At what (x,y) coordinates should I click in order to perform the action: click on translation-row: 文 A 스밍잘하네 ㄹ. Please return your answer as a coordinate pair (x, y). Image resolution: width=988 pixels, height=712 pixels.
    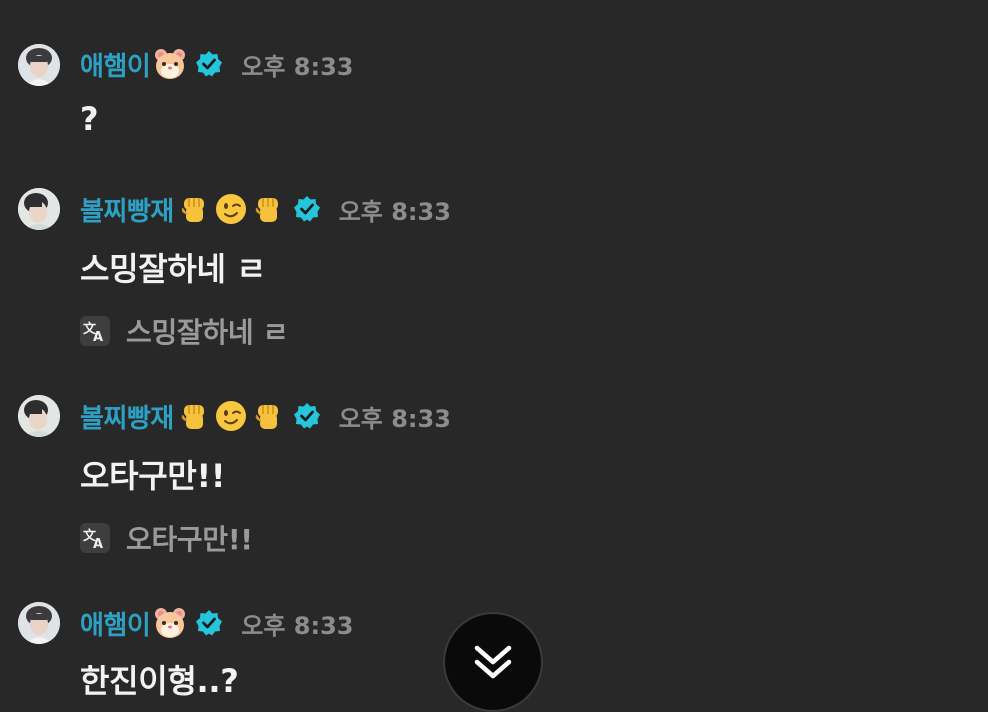
    Looking at the image, I should click on (184, 331).